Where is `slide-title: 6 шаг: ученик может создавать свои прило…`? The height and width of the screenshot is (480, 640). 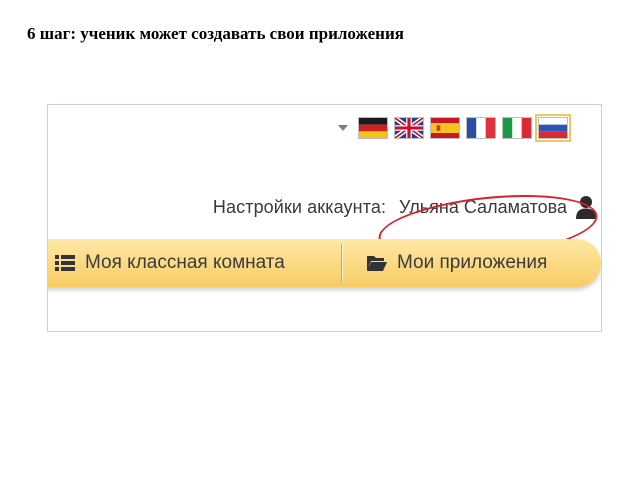 slide-title: 6 шаг: ученик может создавать свои прило… is located at coordinates (215, 33).